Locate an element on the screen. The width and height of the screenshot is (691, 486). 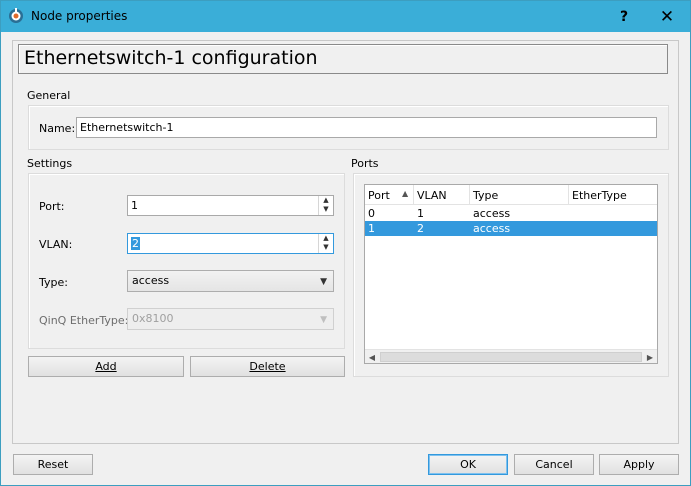
apply-button: Apply is located at coordinates (639, 464).